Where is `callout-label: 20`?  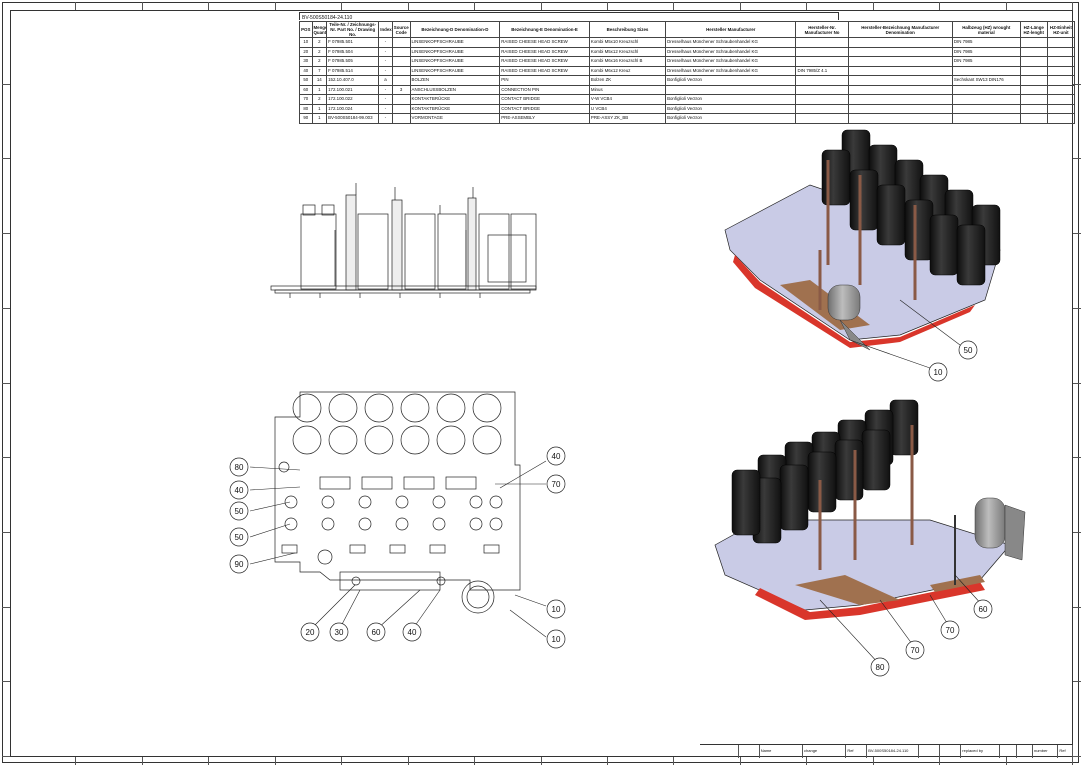
callout-label: 20 is located at coordinates (310, 632).